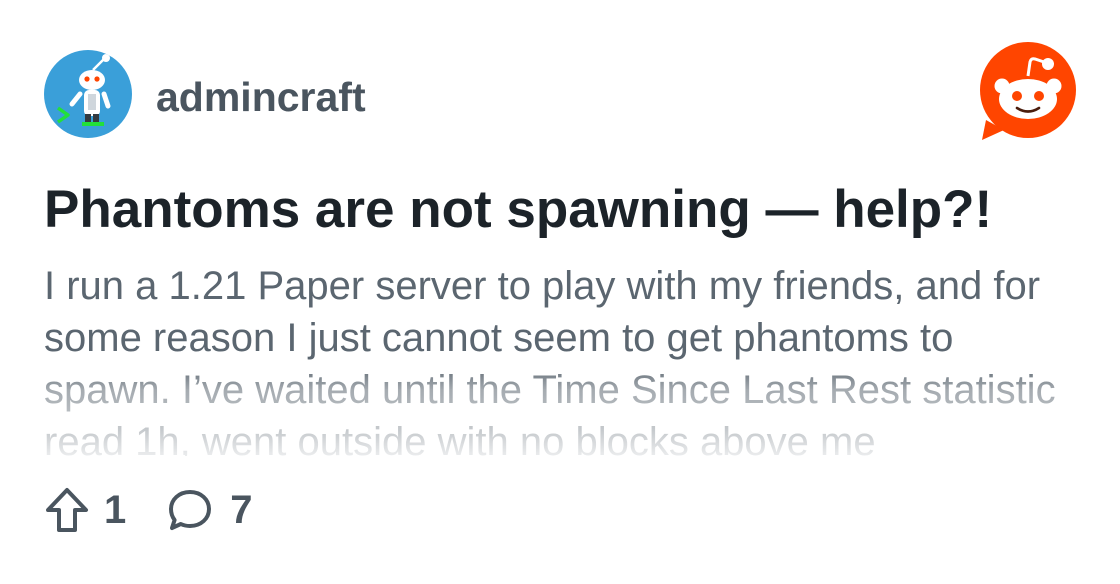 The width and height of the screenshot is (1120, 584). What do you see at coordinates (148, 510) in the screenshot?
I see `post-footer: 1 7` at bounding box center [148, 510].